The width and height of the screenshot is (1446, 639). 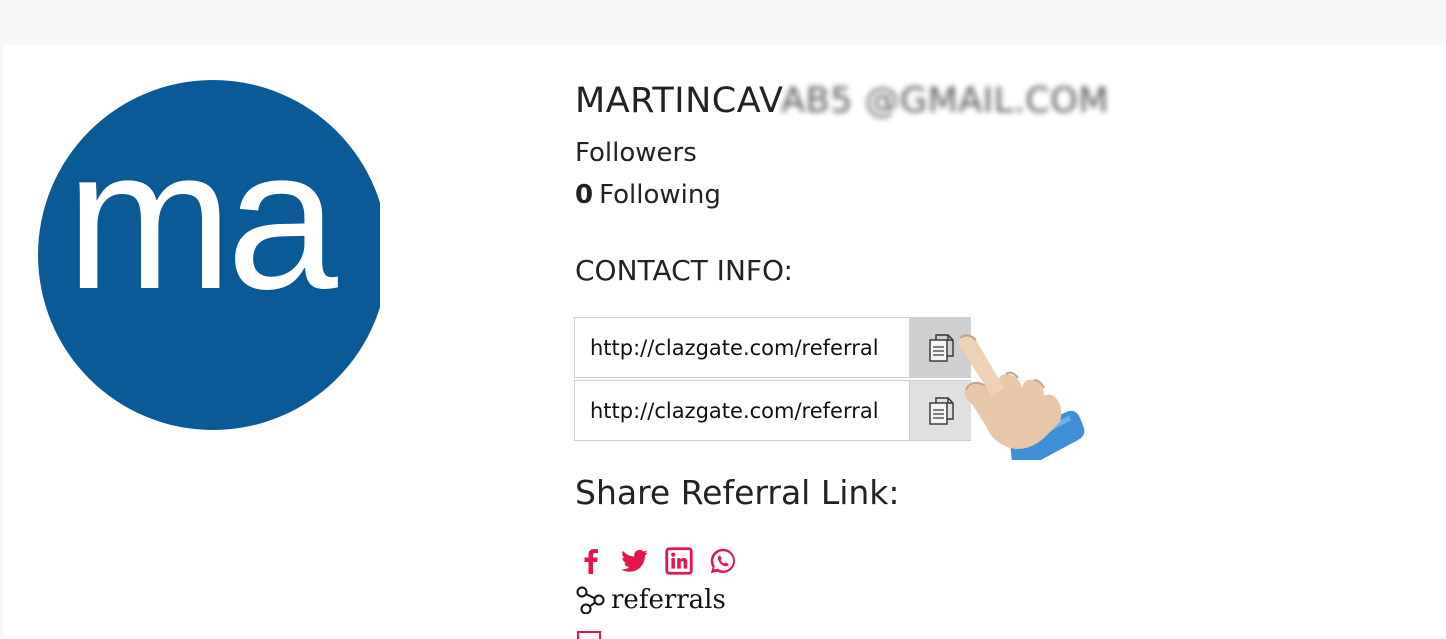 I want to click on following-count: 0 Following, so click(x=648, y=195).